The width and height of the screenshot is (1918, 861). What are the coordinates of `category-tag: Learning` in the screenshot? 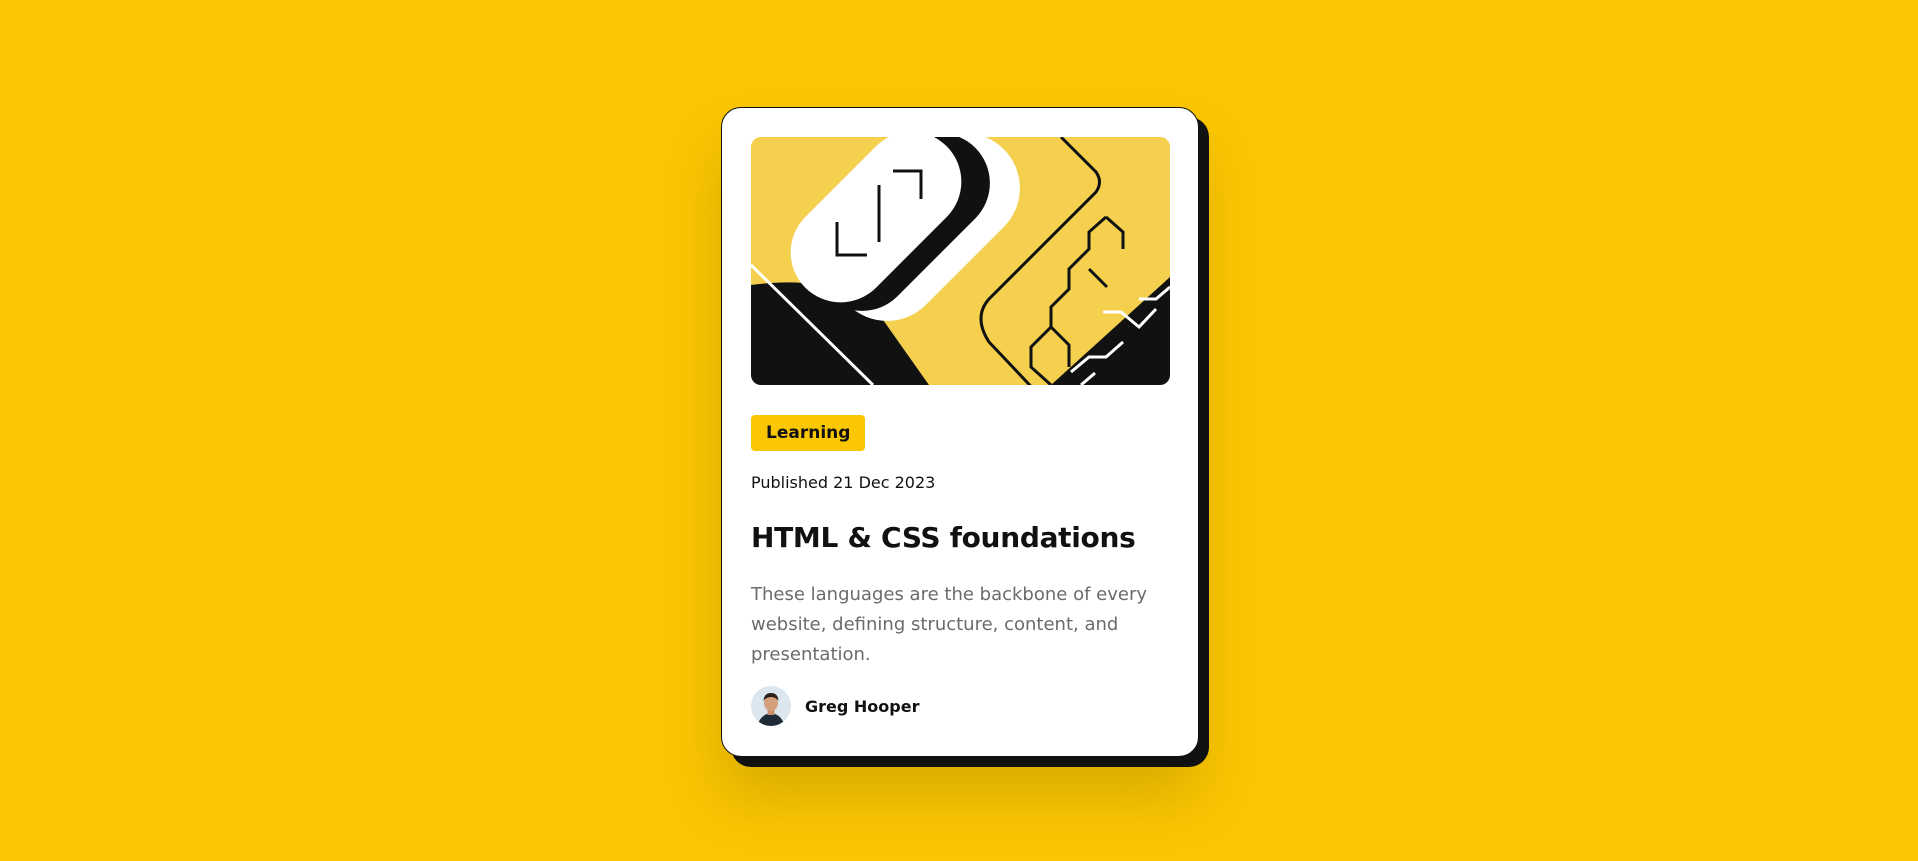 It's located at (808, 433).